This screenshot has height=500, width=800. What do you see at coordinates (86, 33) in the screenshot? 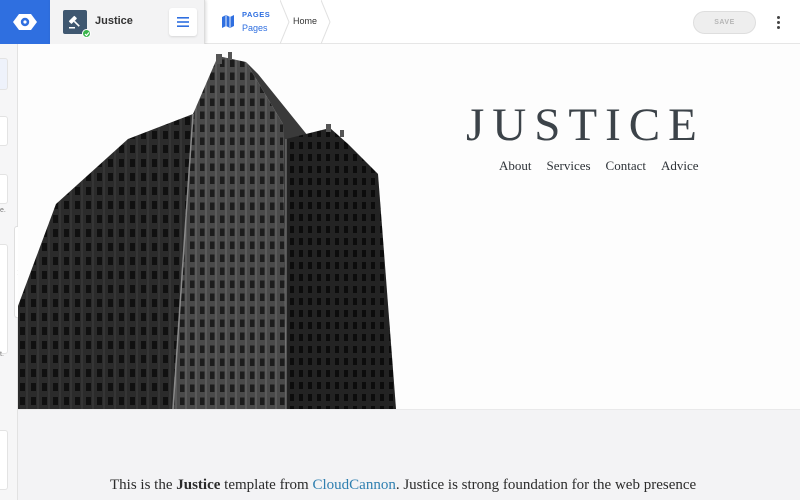
I see `status-check-icon` at bounding box center [86, 33].